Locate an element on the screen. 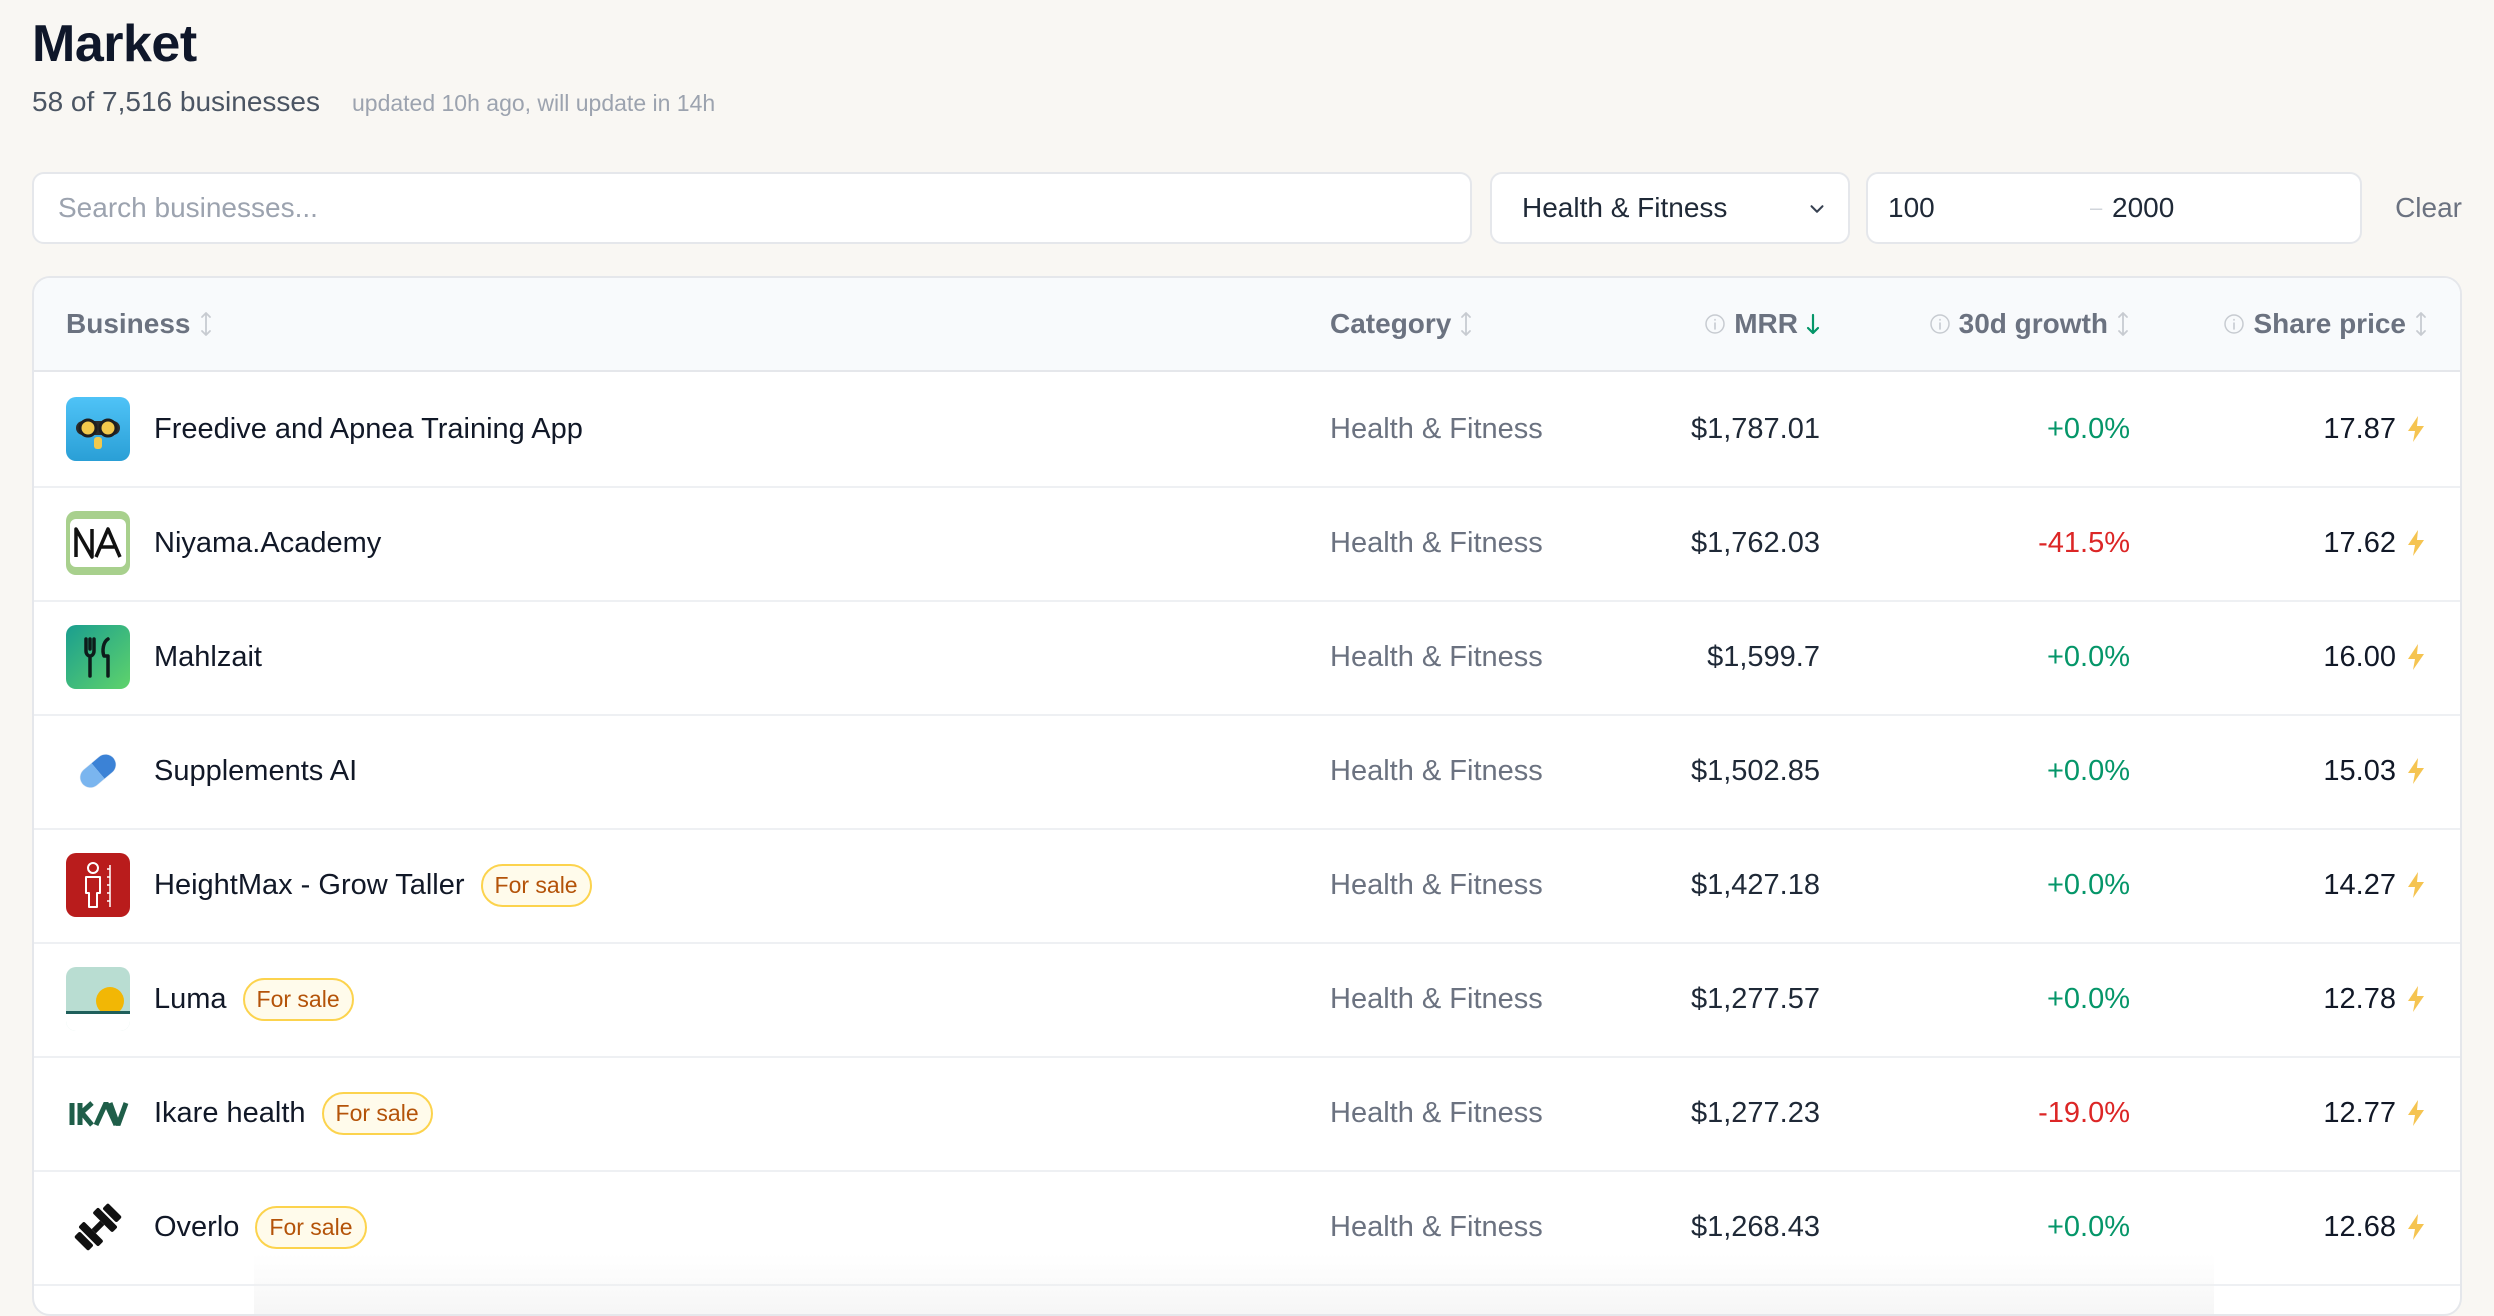 This screenshot has height=1316, width=2494. share-price-value: 16.00 is located at coordinates (2359, 656).